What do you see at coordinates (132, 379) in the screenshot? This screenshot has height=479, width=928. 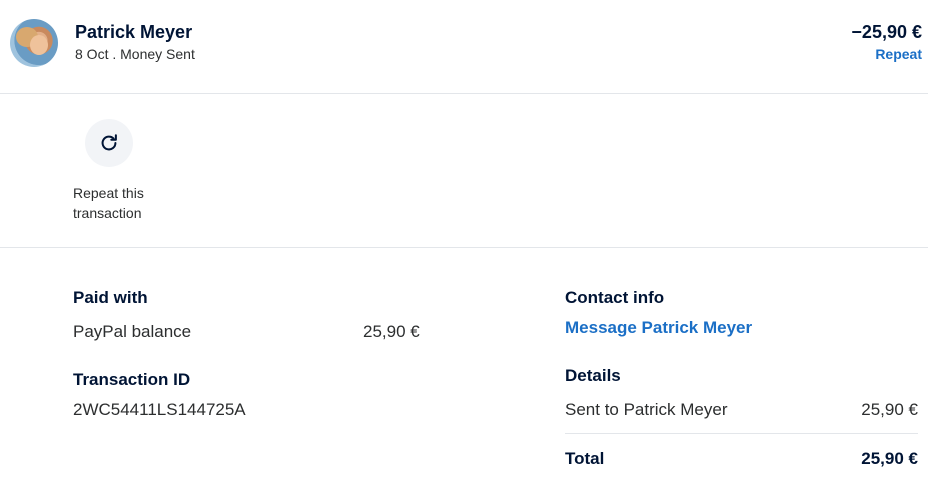 I see `transaction-id-heading: Transaction ID` at bounding box center [132, 379].